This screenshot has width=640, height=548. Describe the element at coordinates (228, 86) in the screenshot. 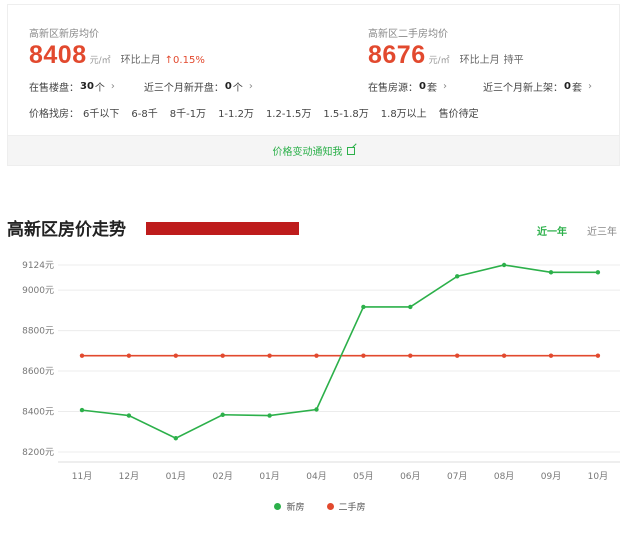

I see `new-home-recent-count: 0` at that location.